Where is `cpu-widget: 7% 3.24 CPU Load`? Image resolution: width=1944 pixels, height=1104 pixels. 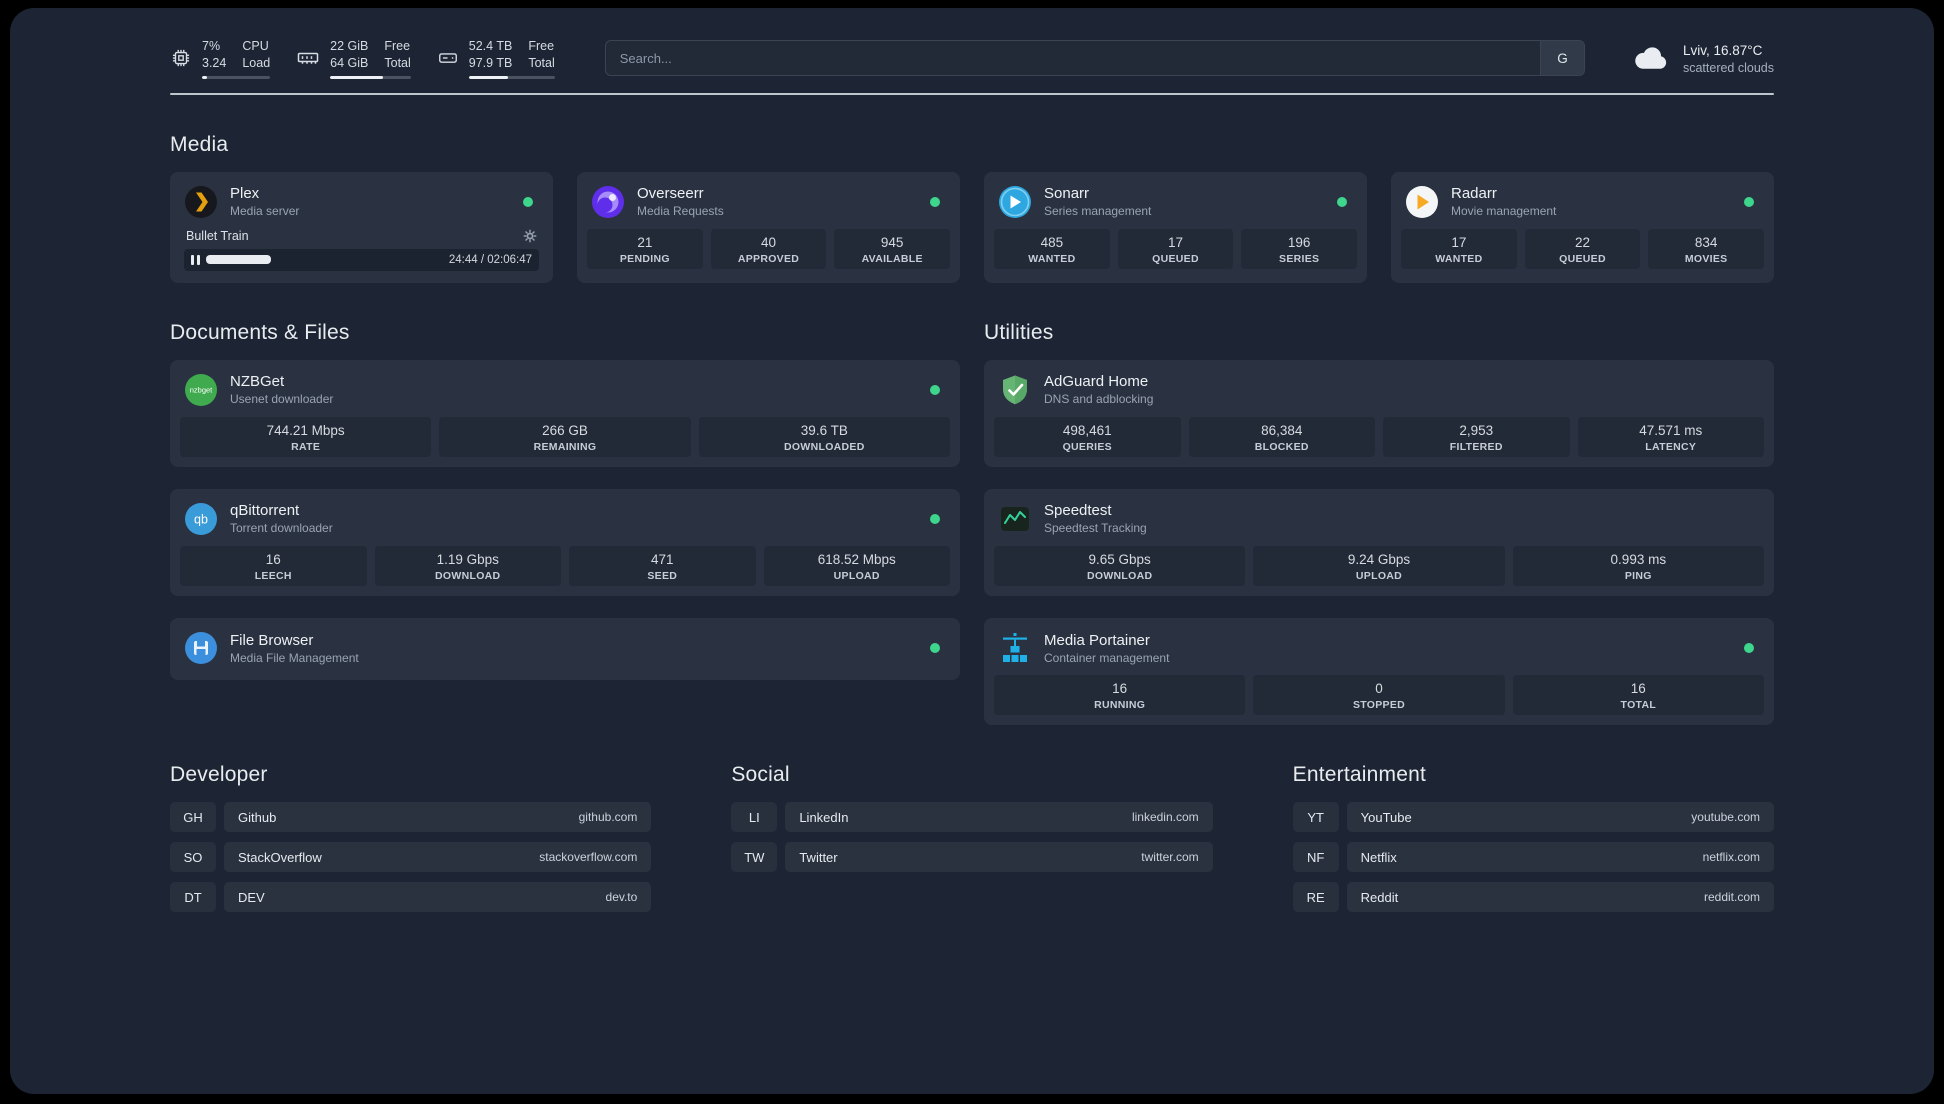 cpu-widget: 7% 3.24 CPU Load is located at coordinates (220, 58).